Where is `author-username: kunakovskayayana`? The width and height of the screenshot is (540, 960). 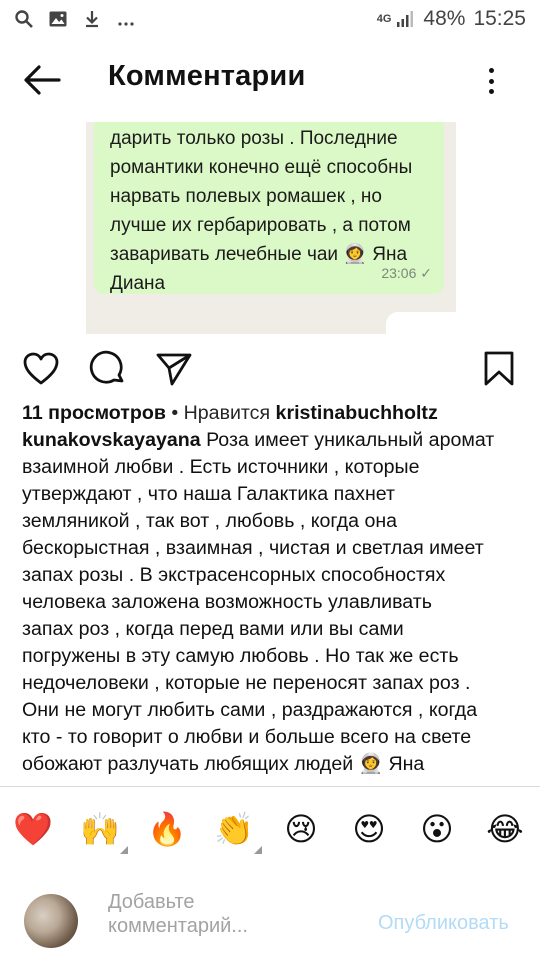
author-username: kunakovskayayana is located at coordinates (111, 440).